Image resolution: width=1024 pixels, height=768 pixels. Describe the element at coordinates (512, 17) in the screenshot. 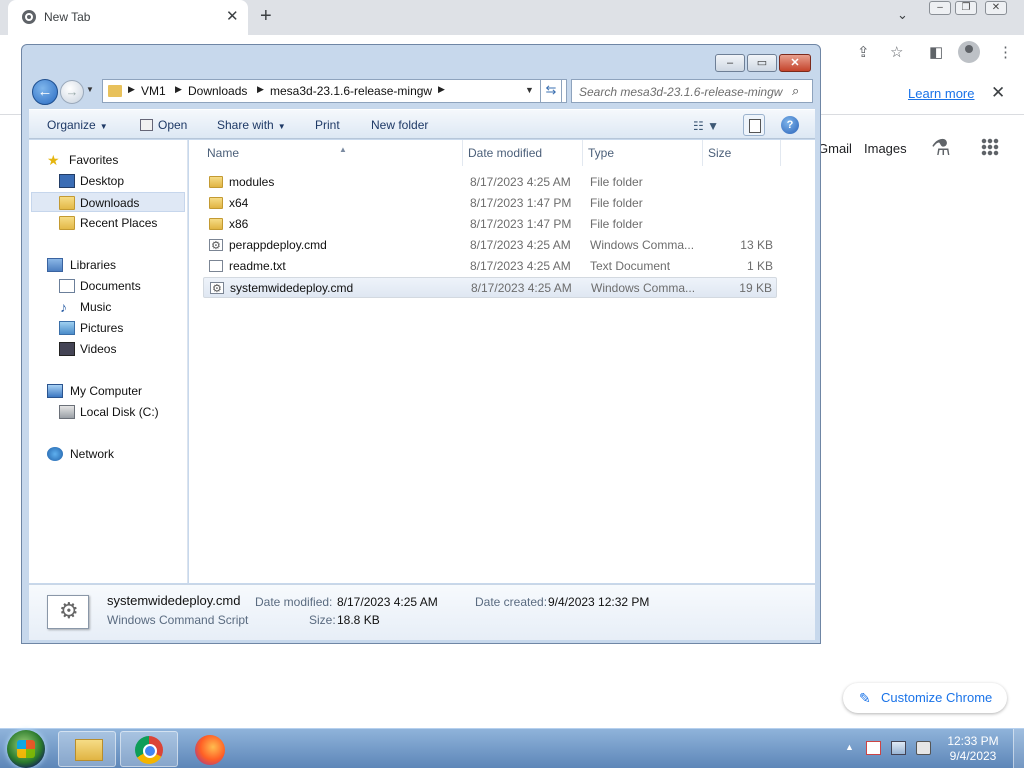

I see `chrome-tab-strip: New Tab ✕ + ⌄ – ❐ ✕` at that location.